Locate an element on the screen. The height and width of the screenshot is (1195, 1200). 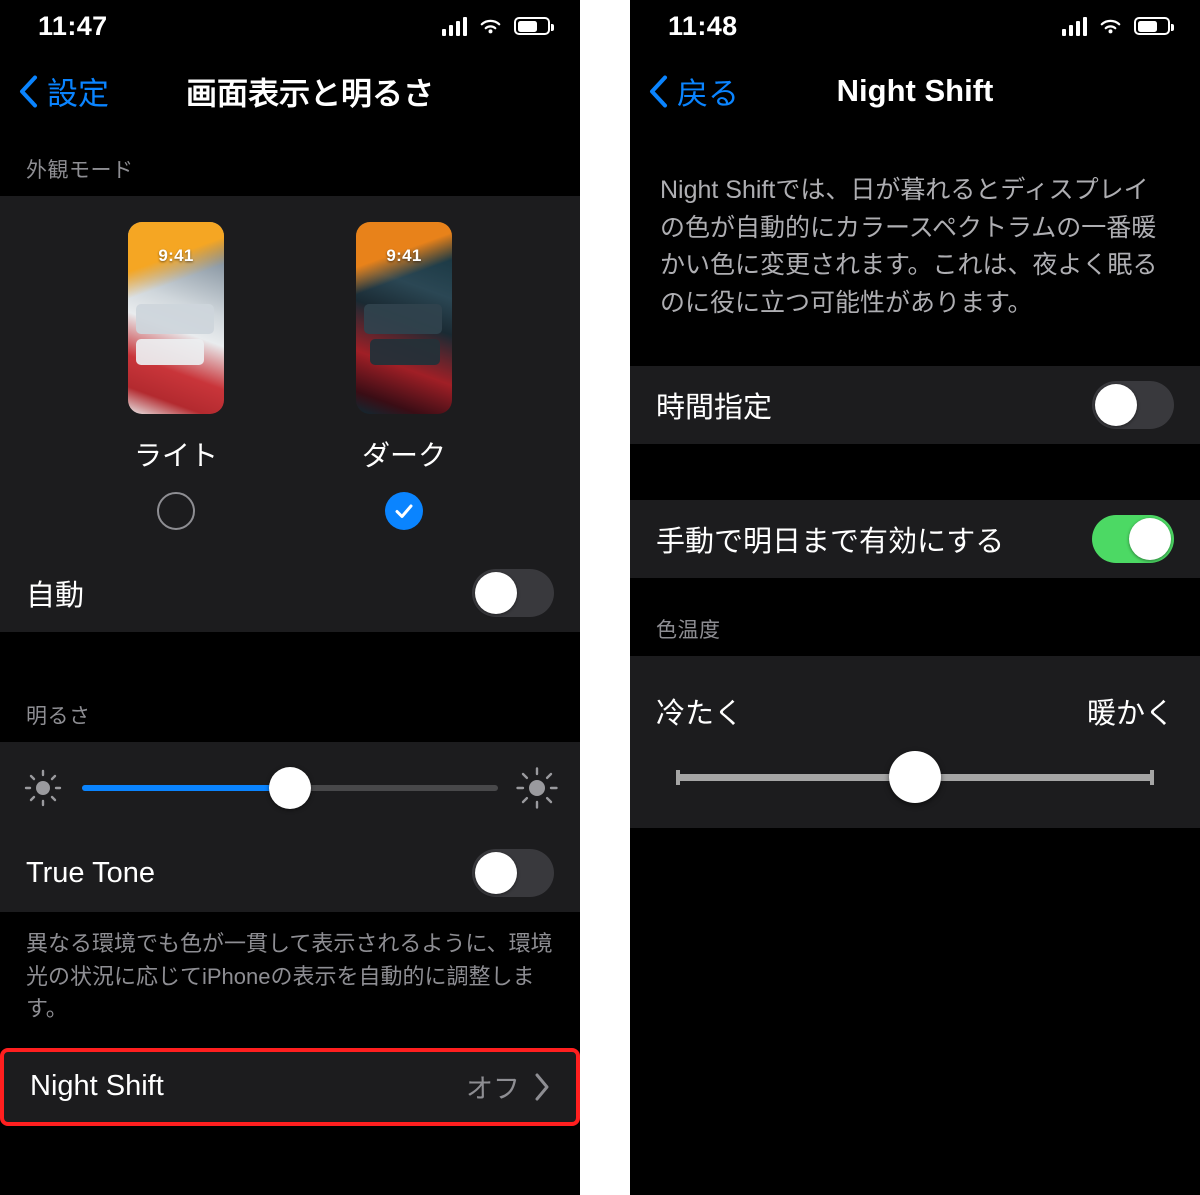
appearance-option-light: 9:41 ライト is located at coordinates (176, 376).